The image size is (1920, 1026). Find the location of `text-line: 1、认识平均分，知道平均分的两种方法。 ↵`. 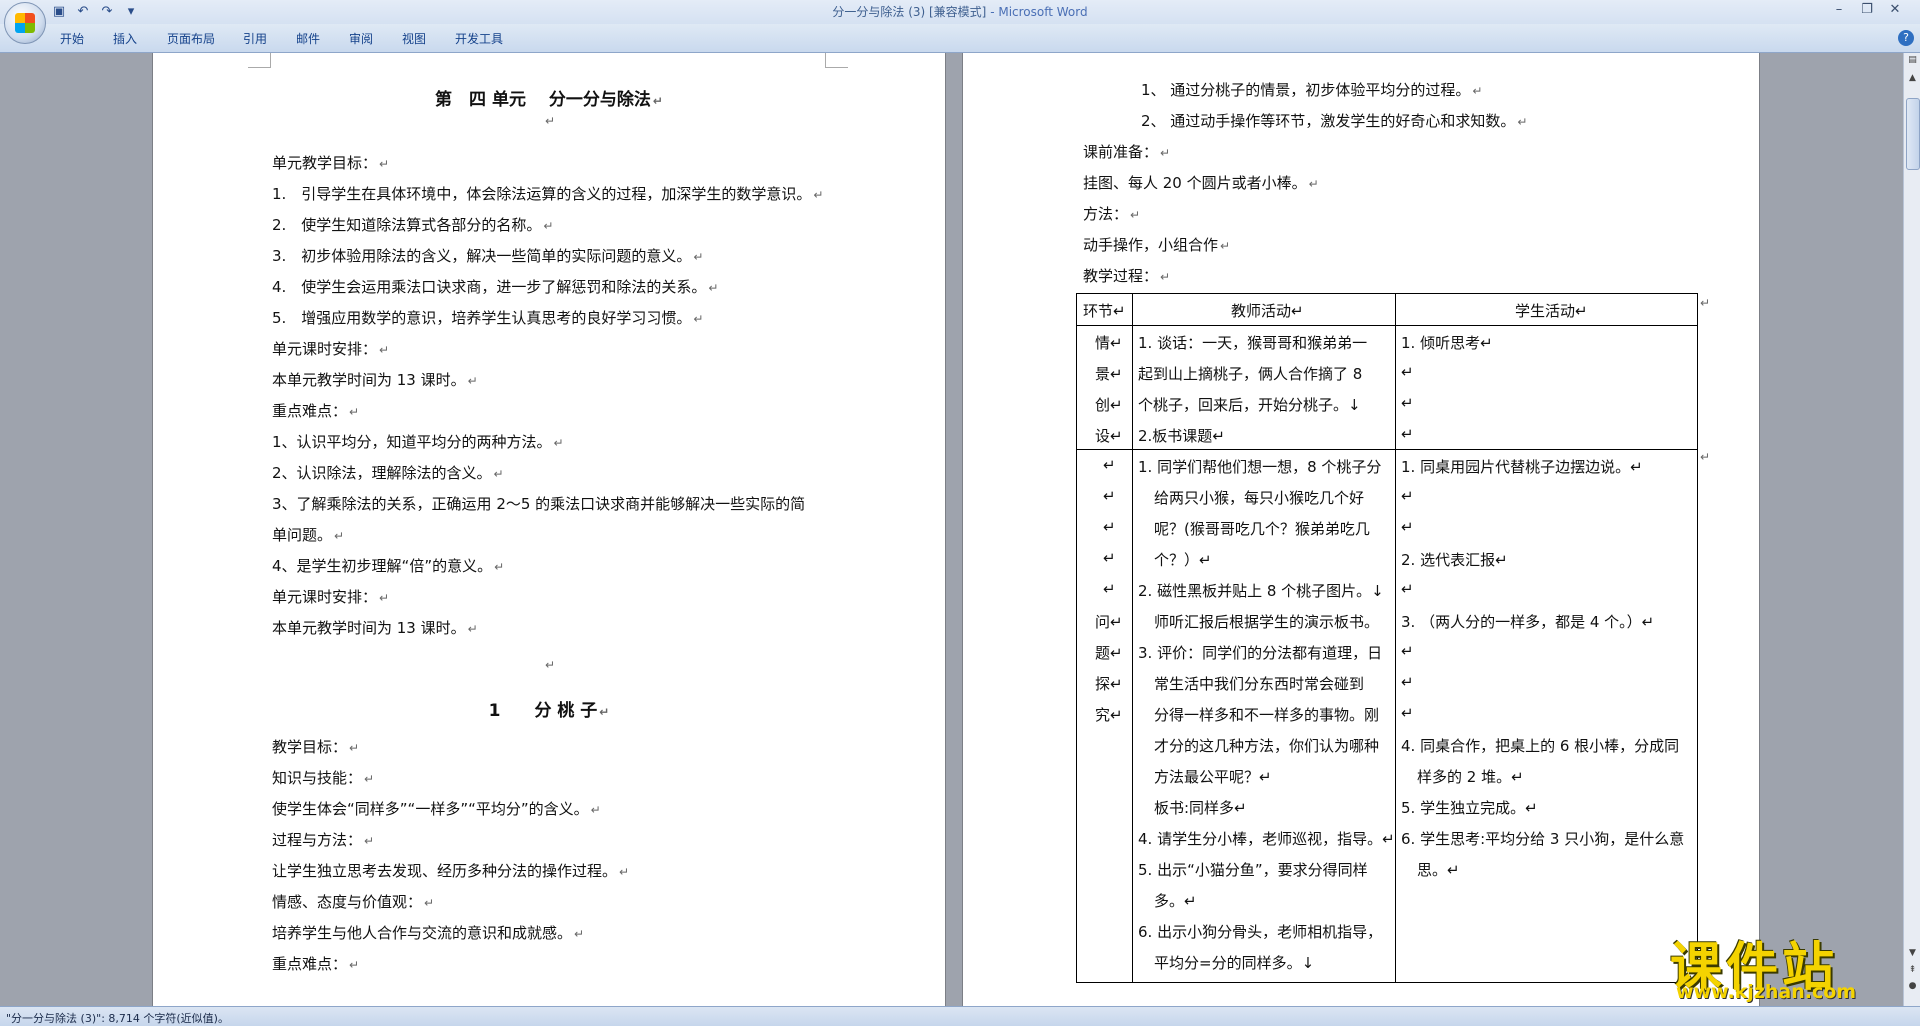

text-line: 1、认识平均分，知道平均分的两种方法。 ↵ is located at coordinates (418, 442).